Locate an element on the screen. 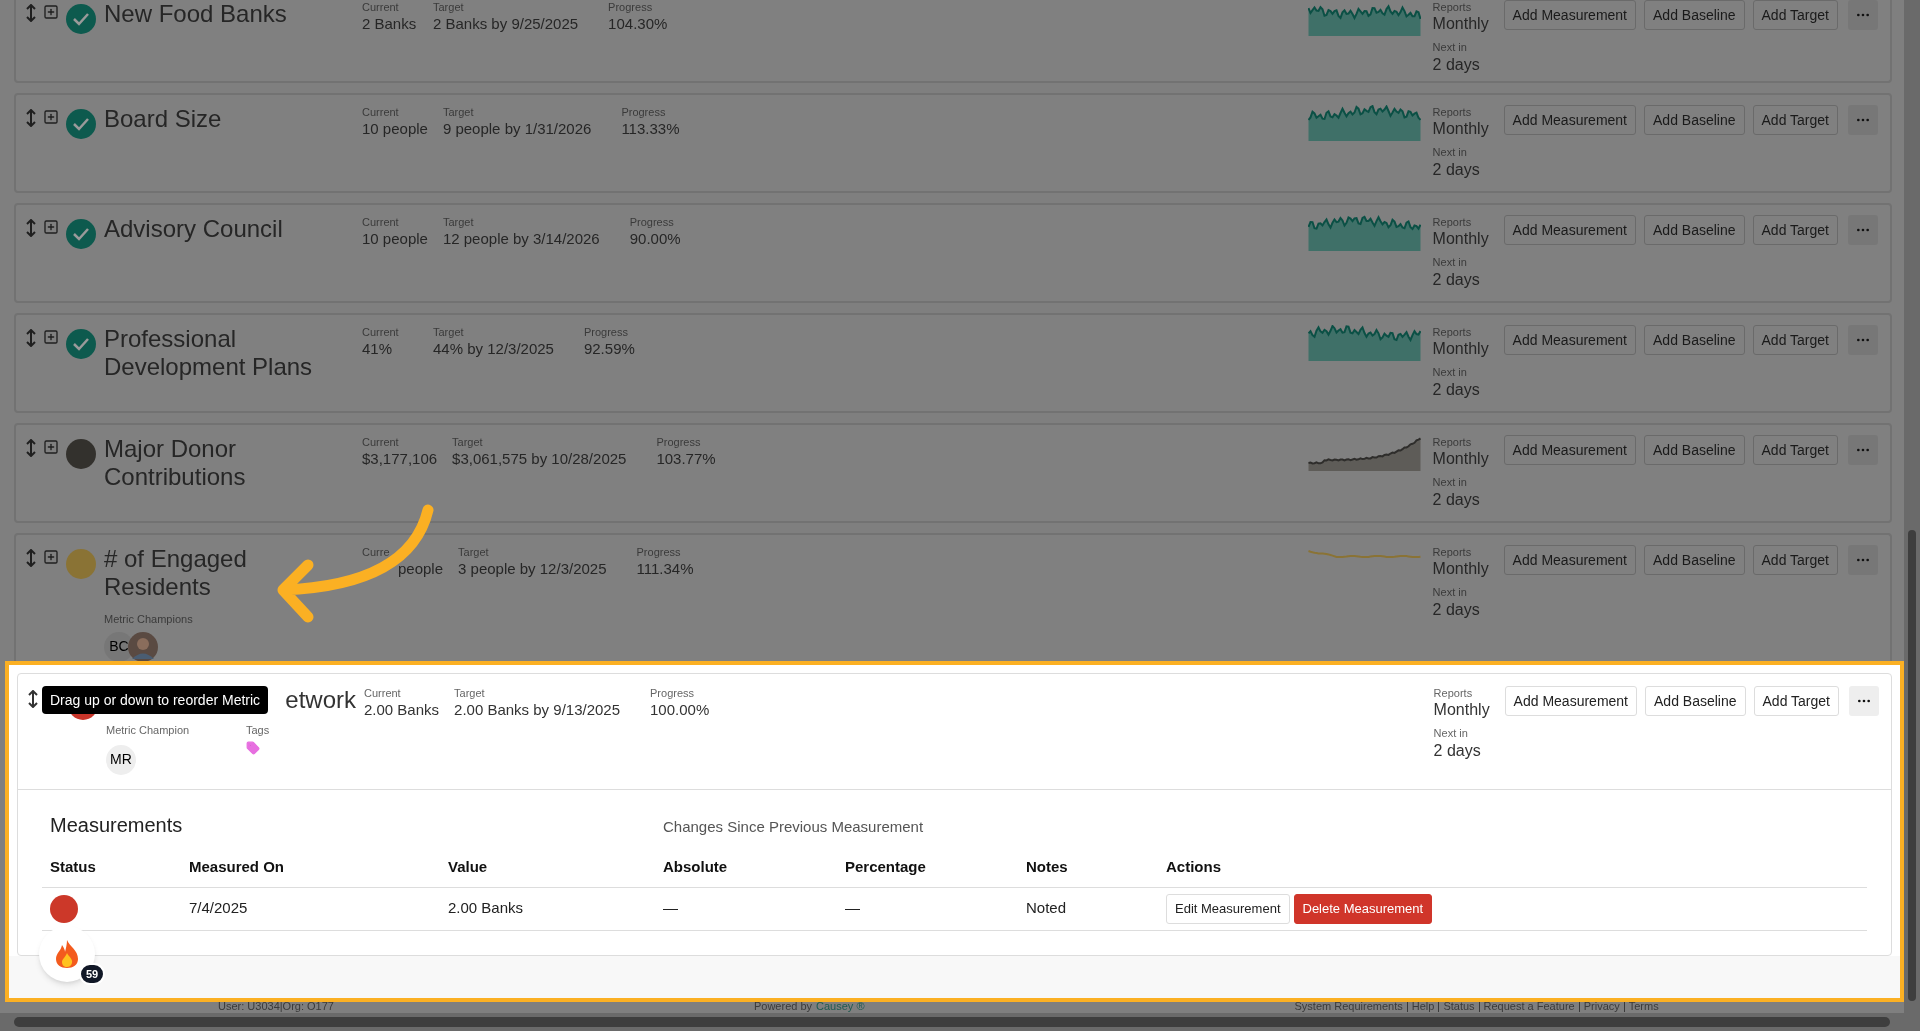 This screenshot has width=1920, height=1031. flame-icon is located at coordinates (67, 954).